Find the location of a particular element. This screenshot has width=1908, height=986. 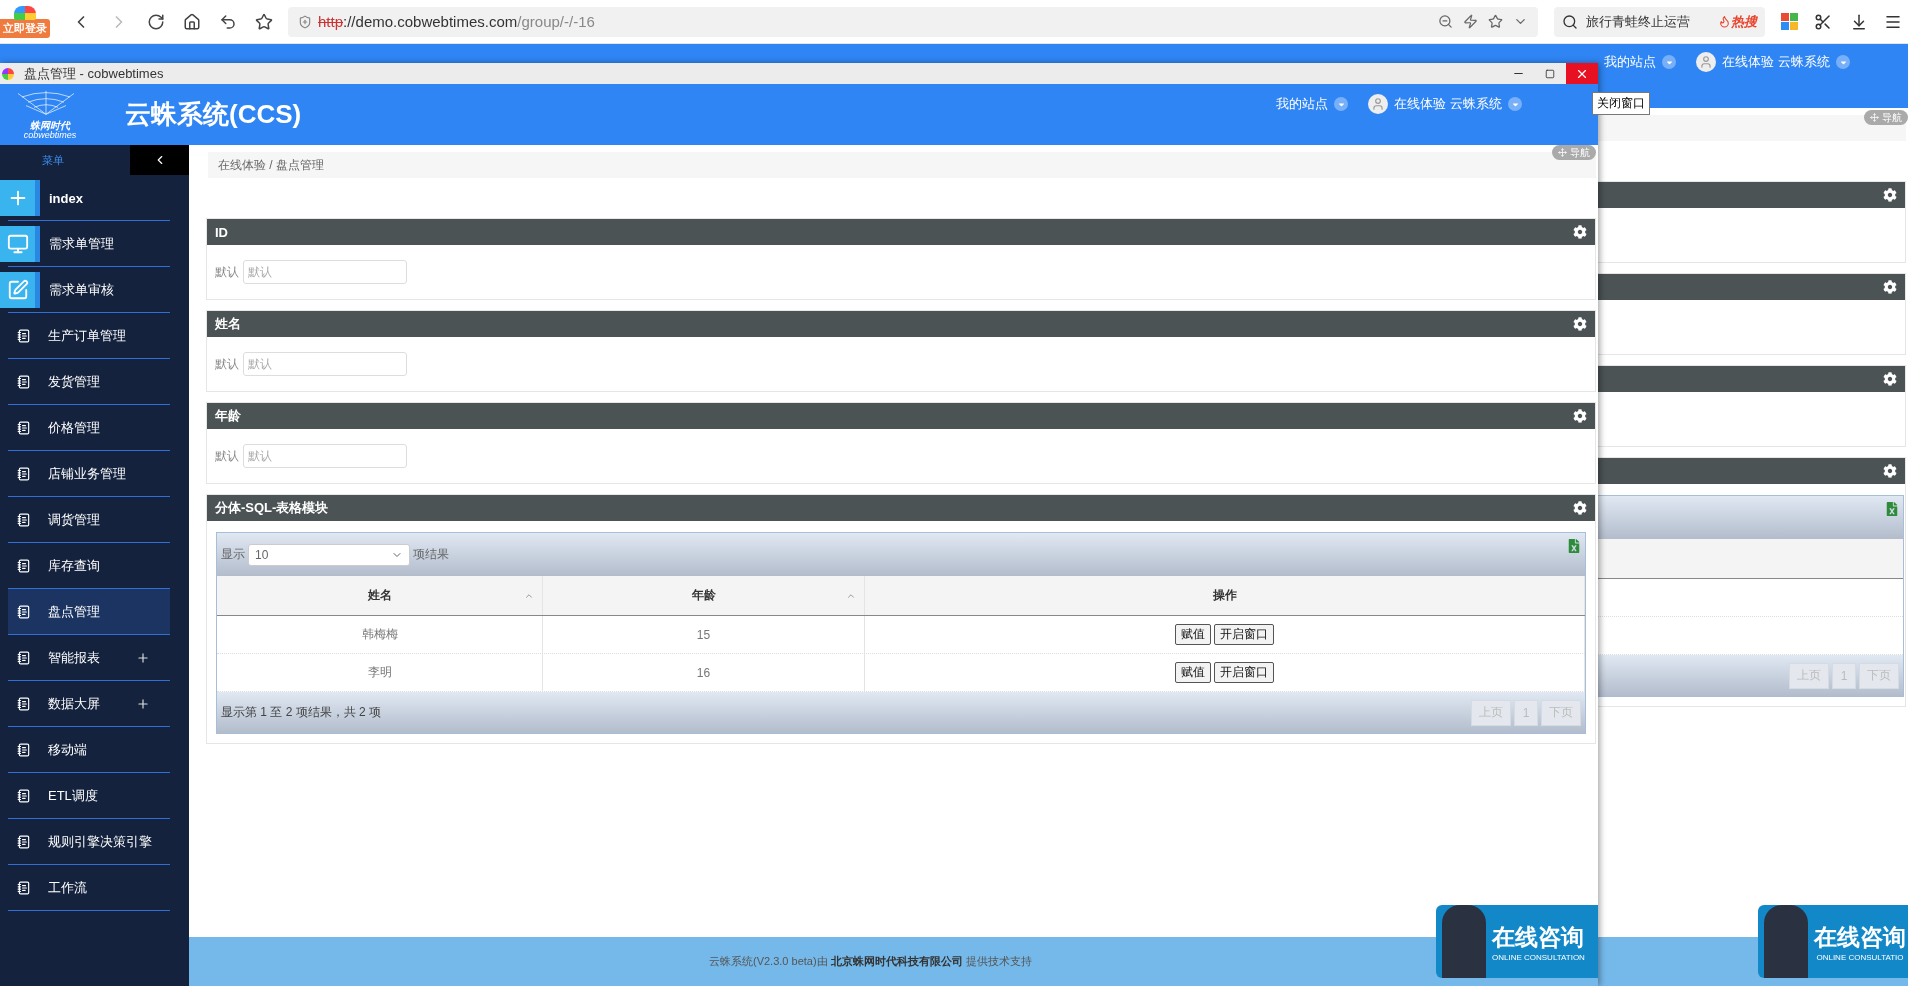

maximize-icon is located at coordinates (1550, 73).